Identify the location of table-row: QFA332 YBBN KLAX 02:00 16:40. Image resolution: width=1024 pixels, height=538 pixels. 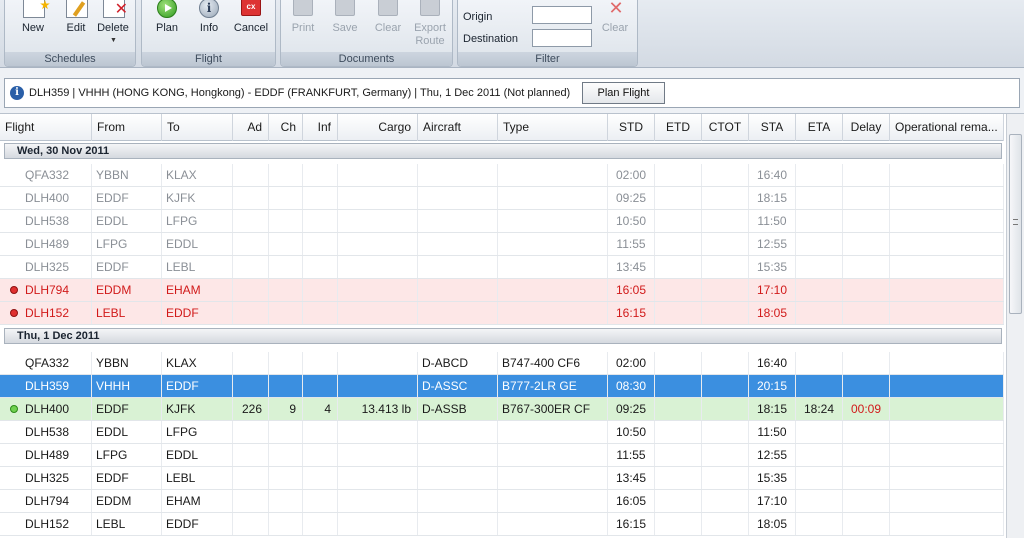
(502, 175).